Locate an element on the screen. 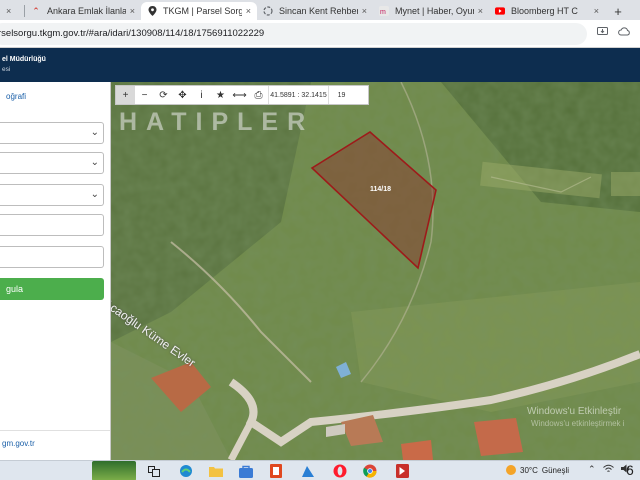  svg-text: m is located at coordinates (383, 12).